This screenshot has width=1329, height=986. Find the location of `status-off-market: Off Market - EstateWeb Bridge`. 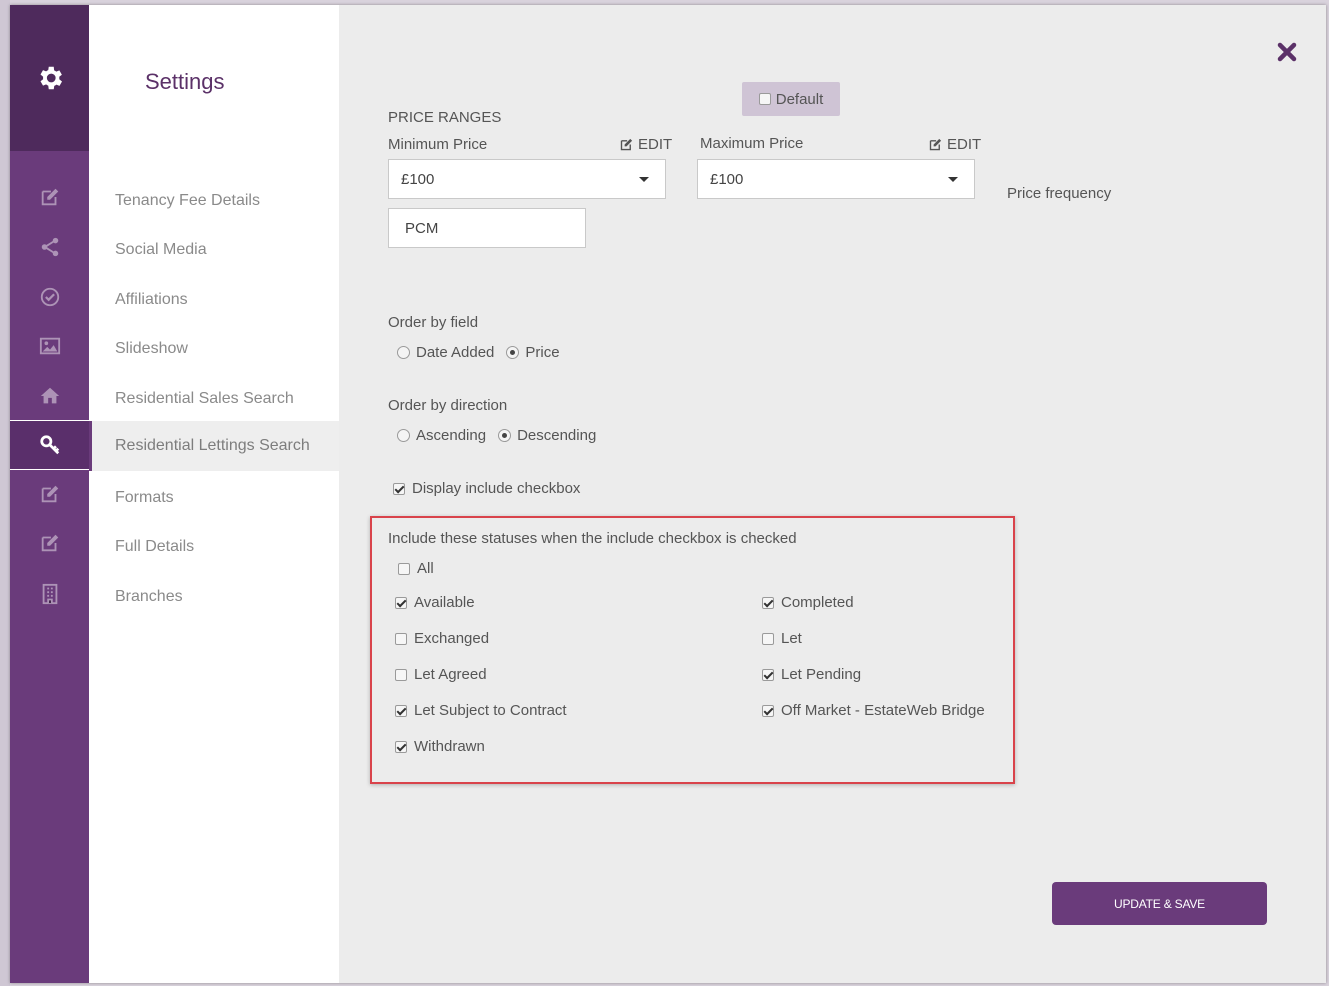

status-off-market: Off Market - EstateWeb Bridge is located at coordinates (873, 710).